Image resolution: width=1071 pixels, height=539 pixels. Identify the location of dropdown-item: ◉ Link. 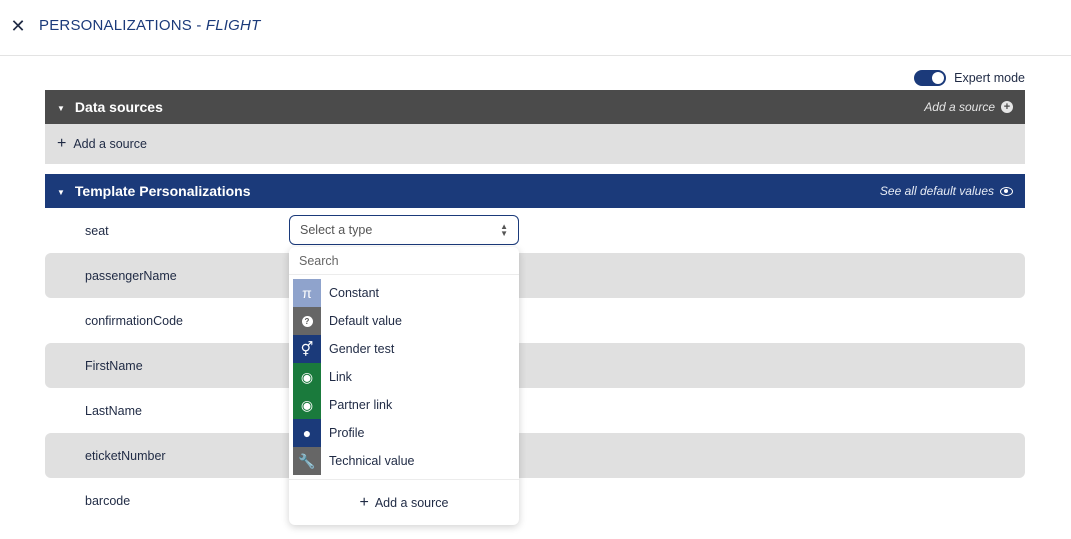
(404, 377).